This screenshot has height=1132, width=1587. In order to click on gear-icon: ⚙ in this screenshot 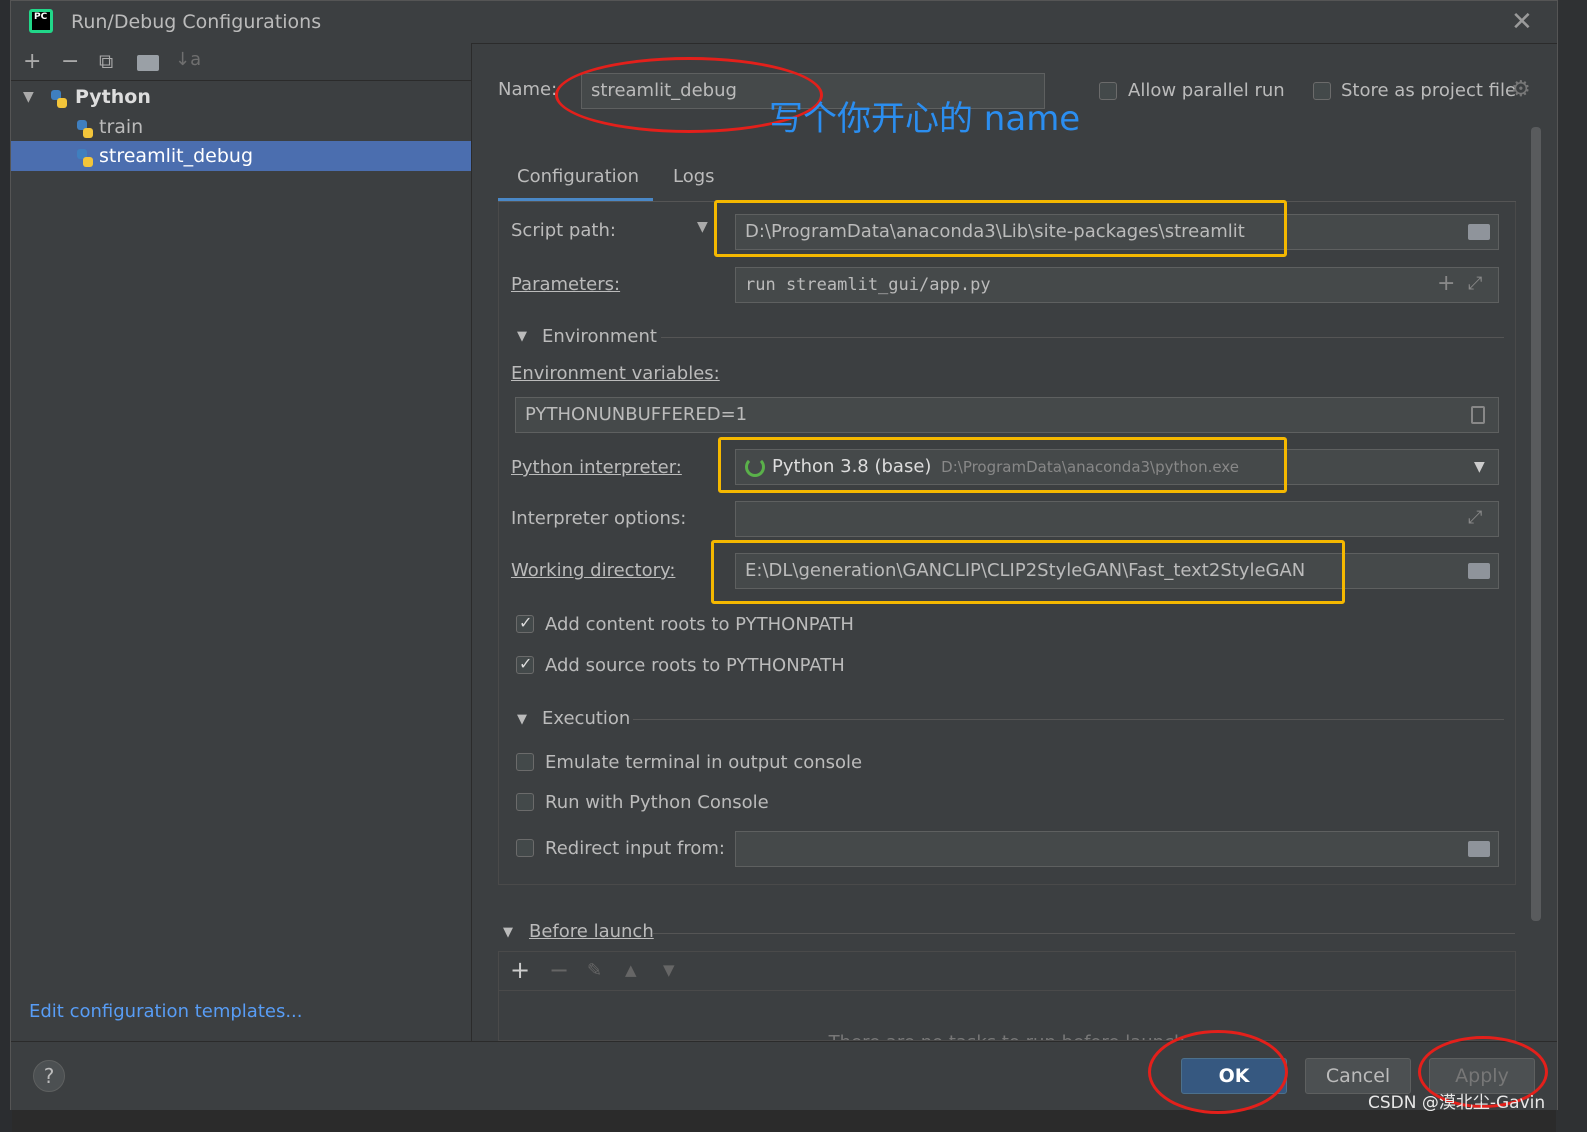, I will do `click(1521, 89)`.